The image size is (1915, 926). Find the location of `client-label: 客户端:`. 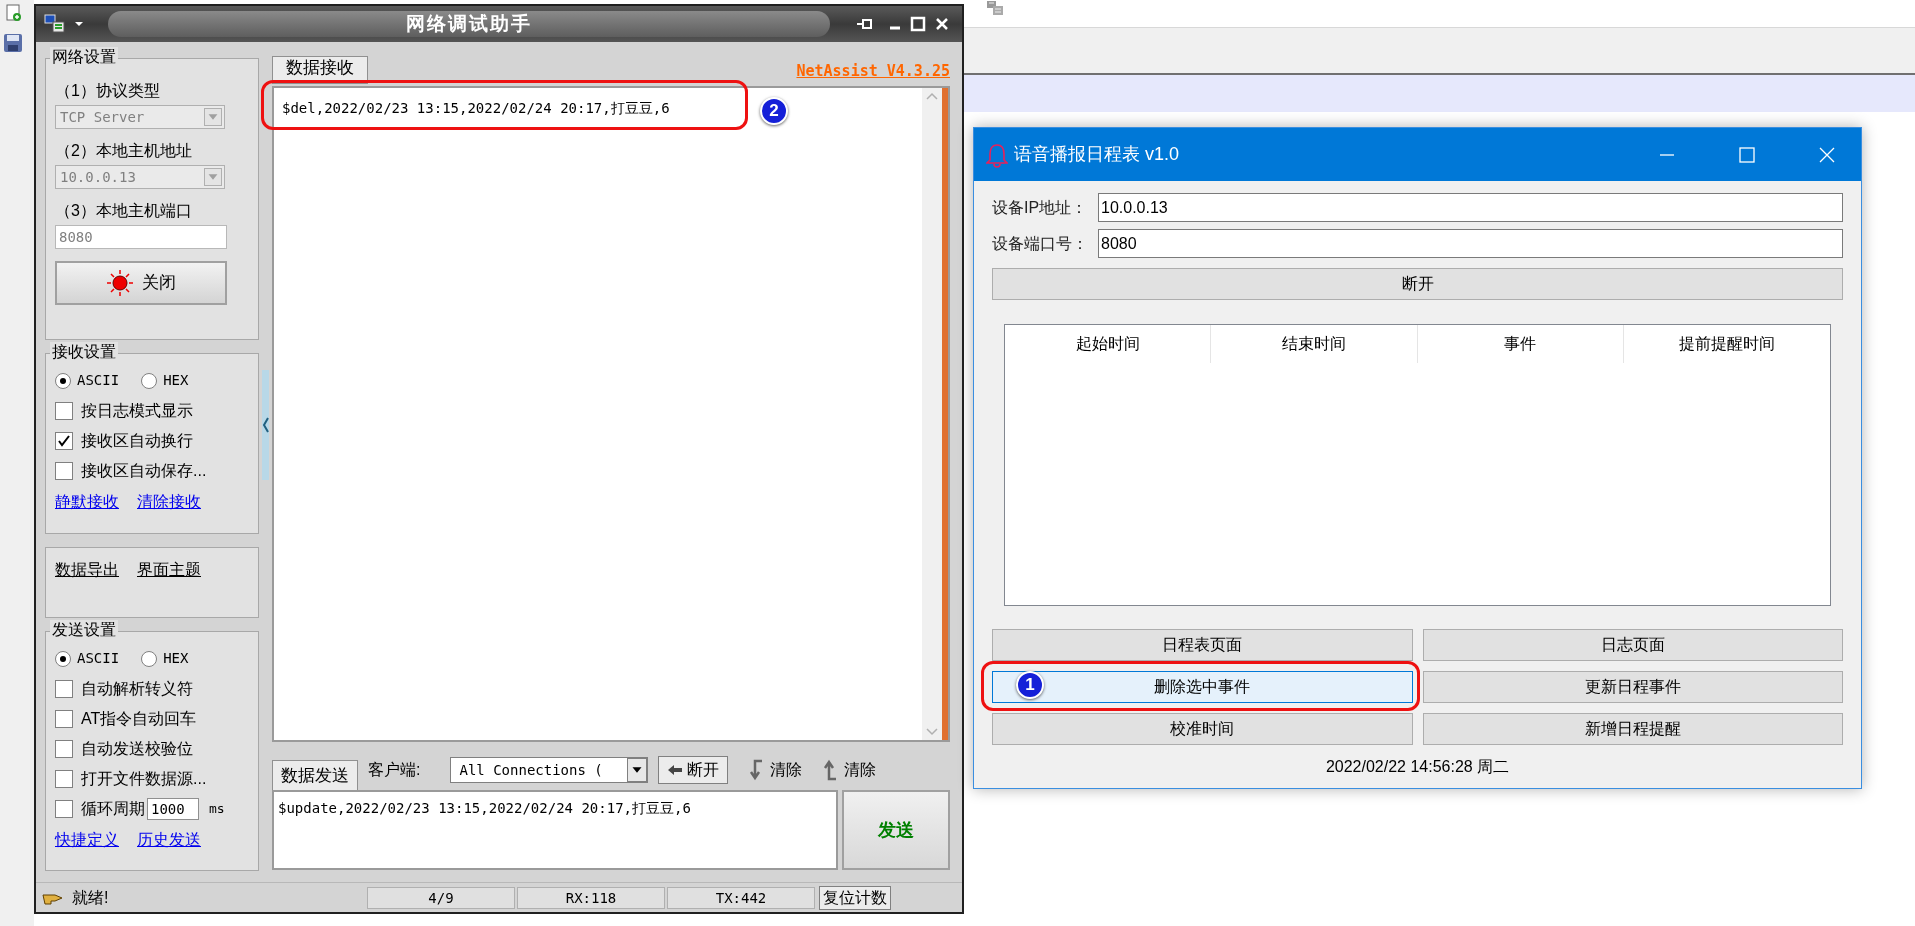

client-label: 客户端: is located at coordinates (394, 770).